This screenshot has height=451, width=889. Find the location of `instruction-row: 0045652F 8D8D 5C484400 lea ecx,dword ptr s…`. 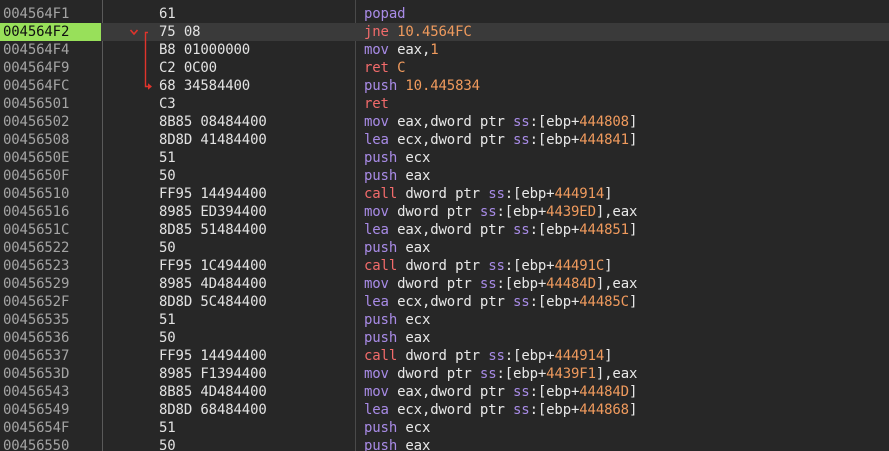

instruction-row: 0045652F 8D8D 5C484400 lea ecx,dword ptr s… is located at coordinates (444, 302).